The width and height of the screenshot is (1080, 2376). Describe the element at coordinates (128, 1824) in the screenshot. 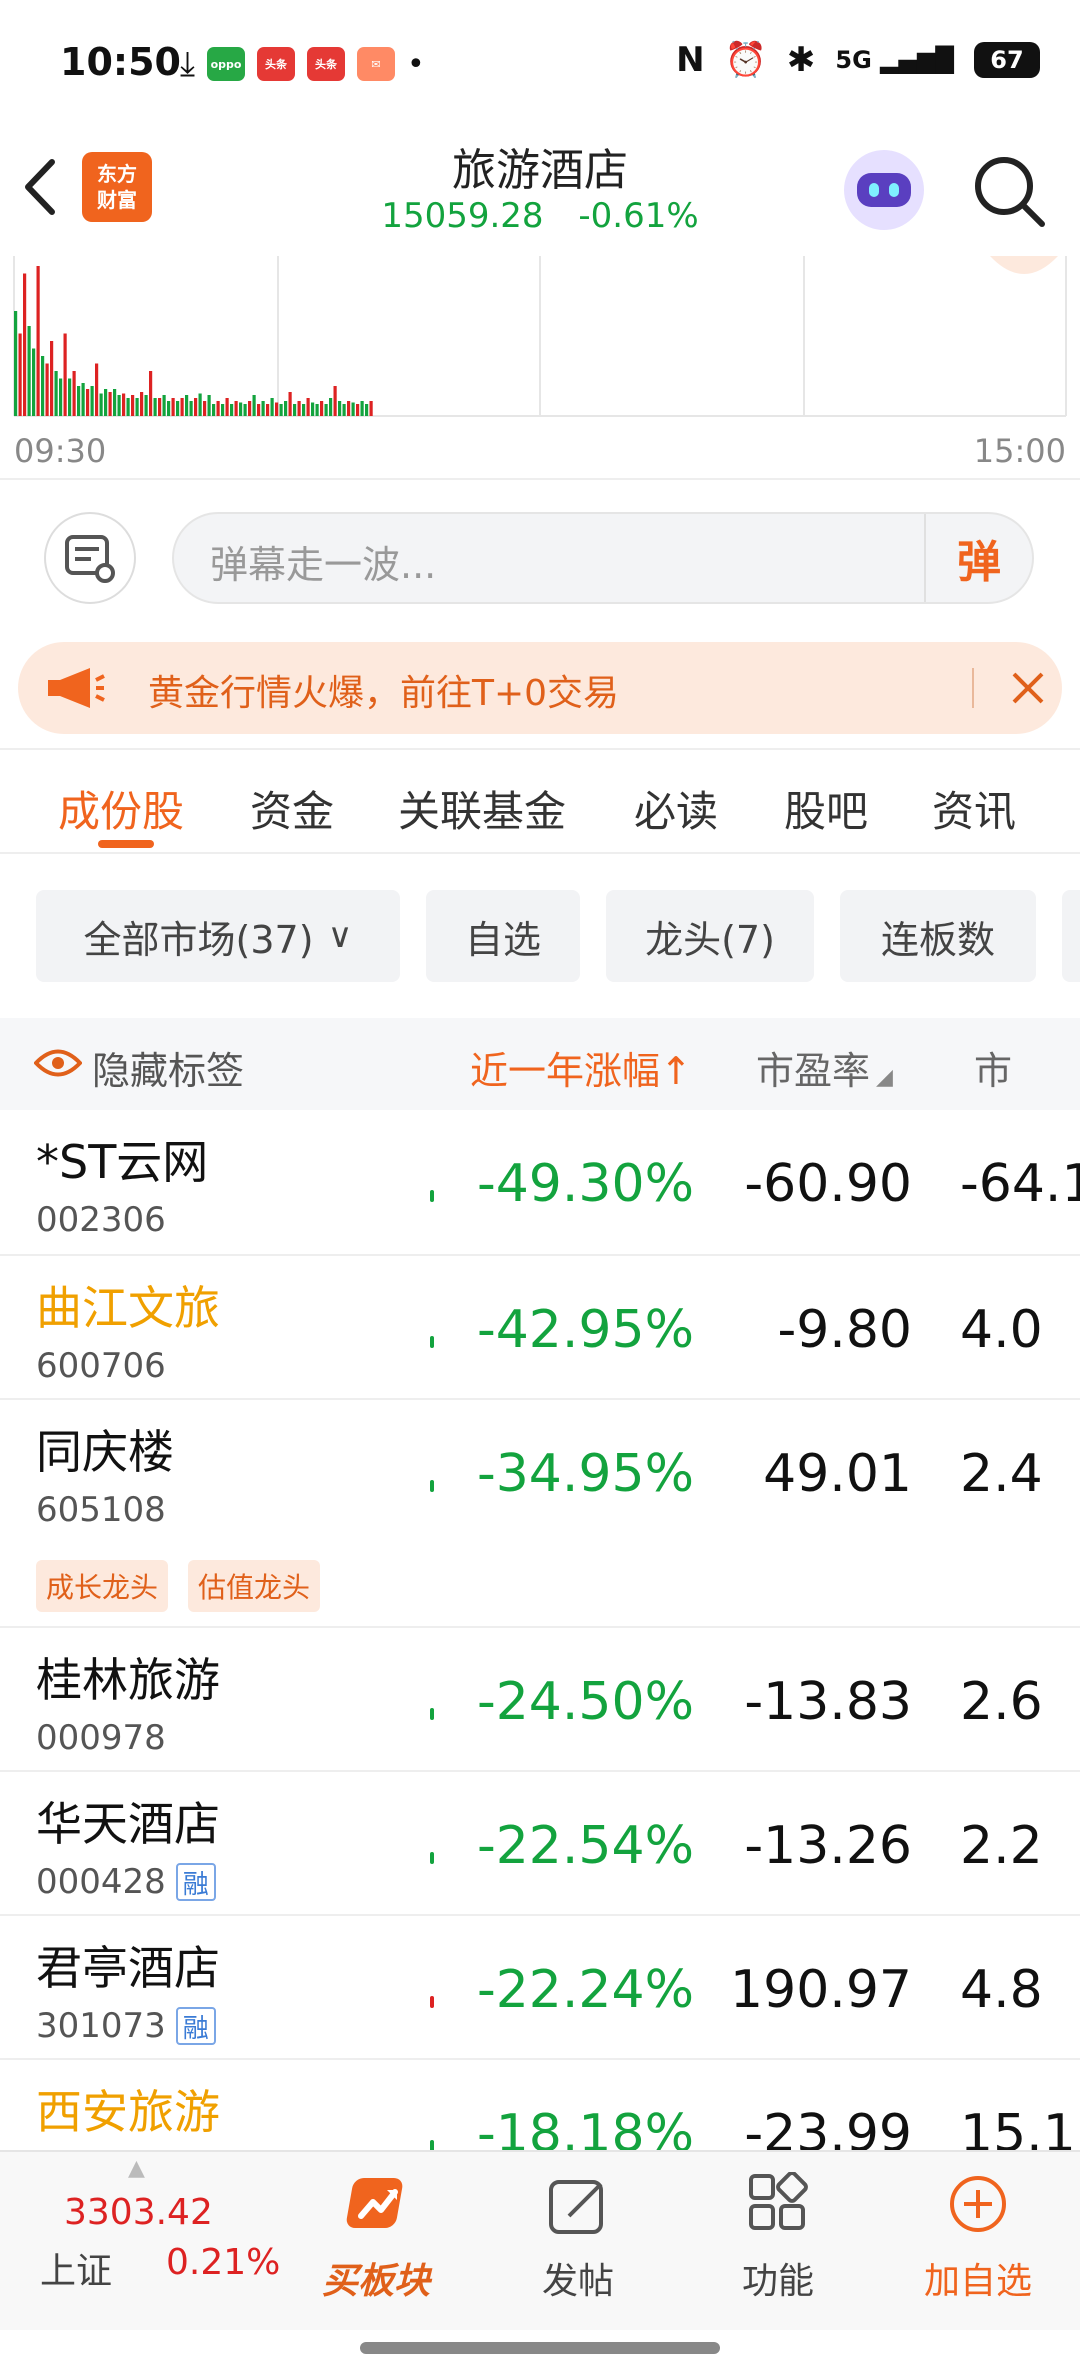

I see `stock-name: 华天酒店` at that location.